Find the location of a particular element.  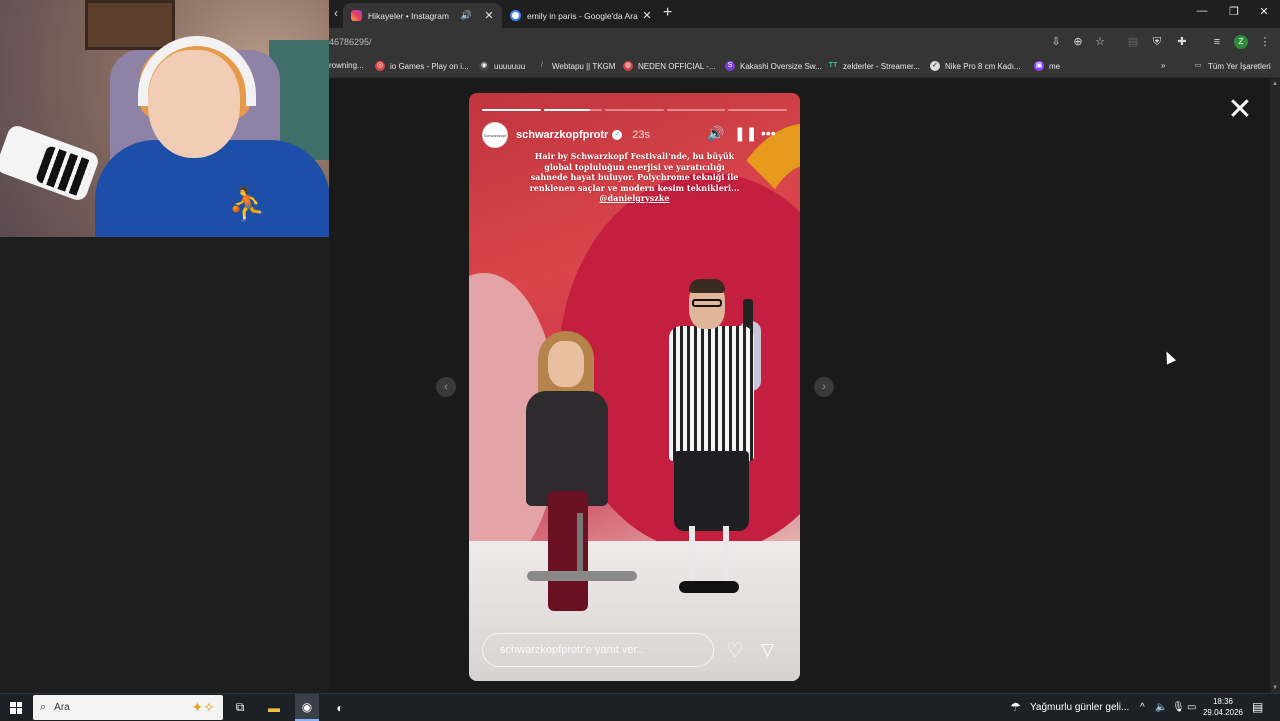

google-favicon-icon is located at coordinates (515, 15).